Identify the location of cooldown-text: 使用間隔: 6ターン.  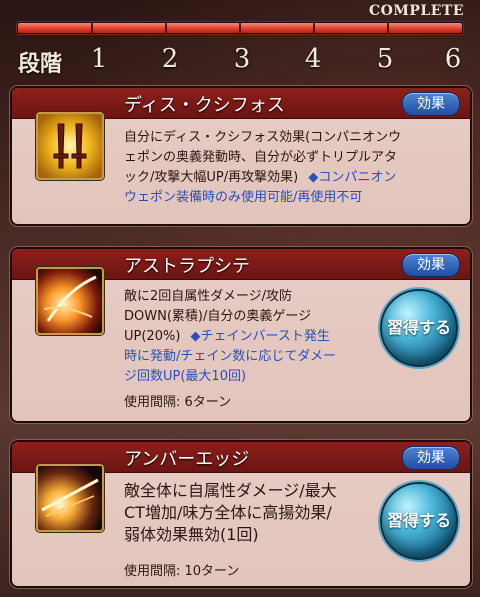
(178, 402).